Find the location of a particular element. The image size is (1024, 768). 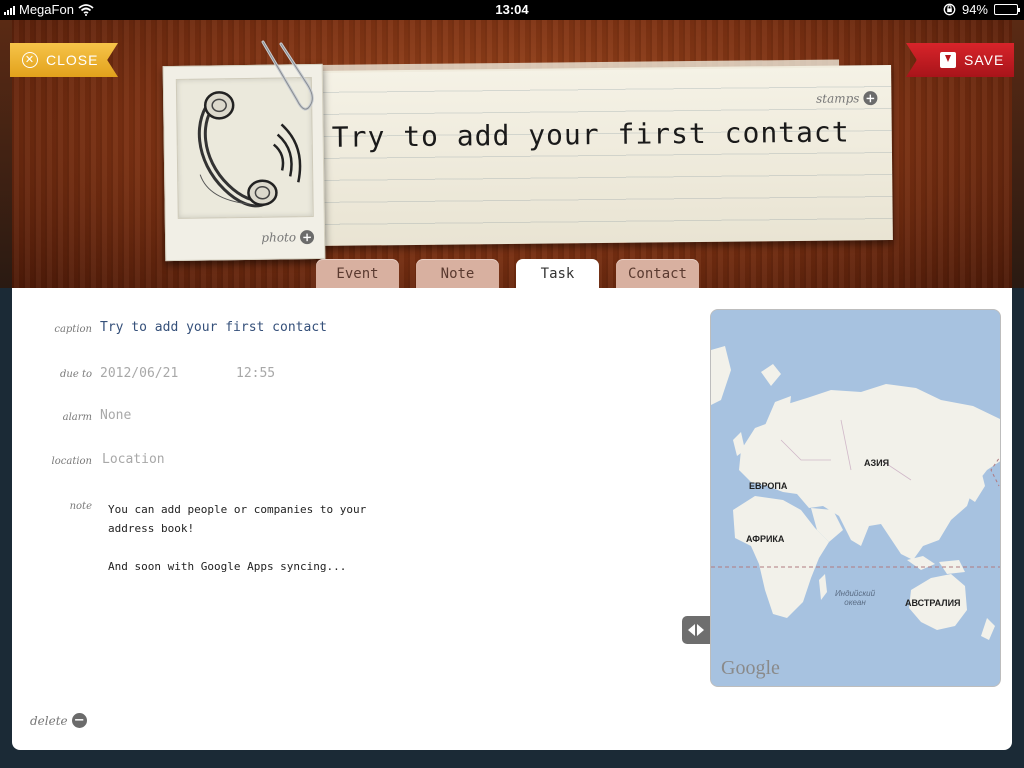

due-label: due to is located at coordinates (76, 374).